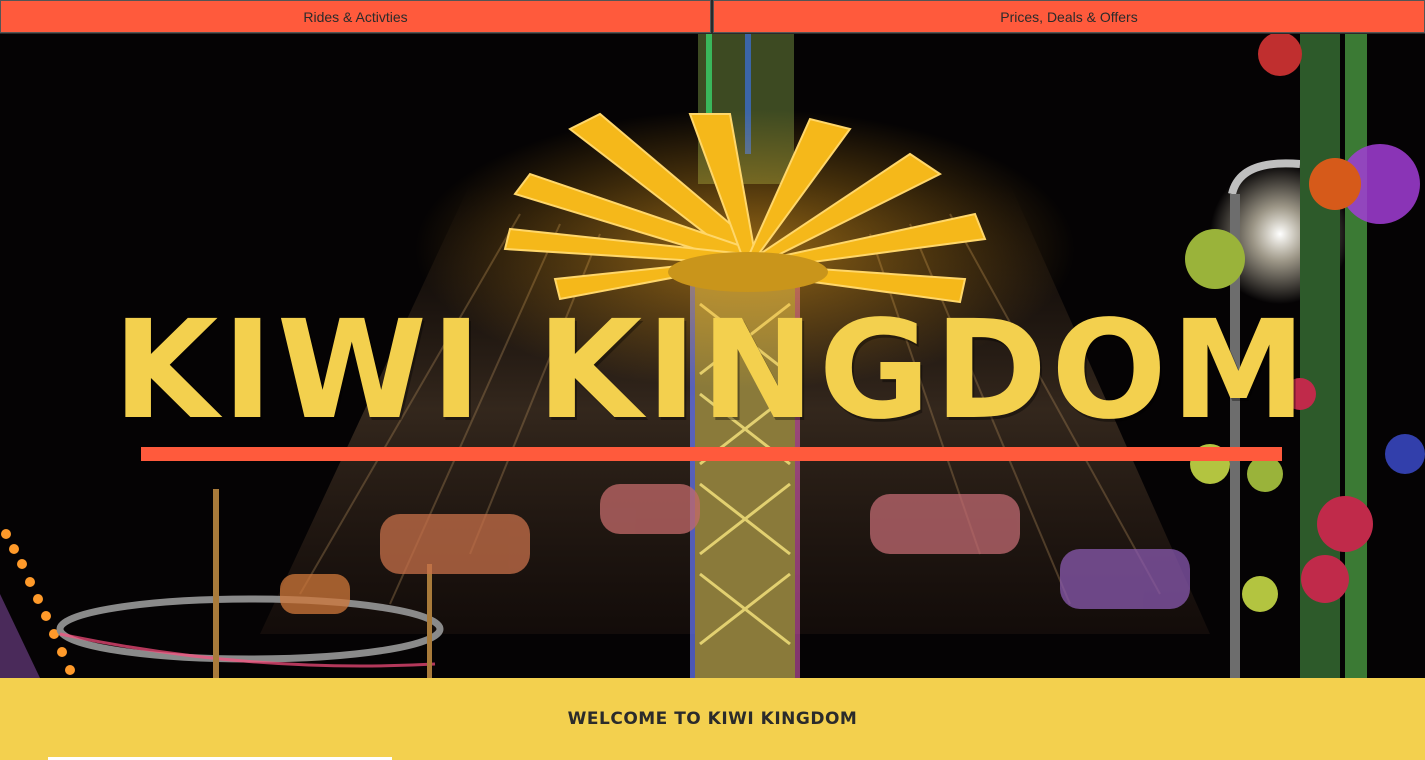  What do you see at coordinates (712, 17) in the screenshot?
I see `top-nav: Rides & Activties Prices, Deals & Offers` at bounding box center [712, 17].